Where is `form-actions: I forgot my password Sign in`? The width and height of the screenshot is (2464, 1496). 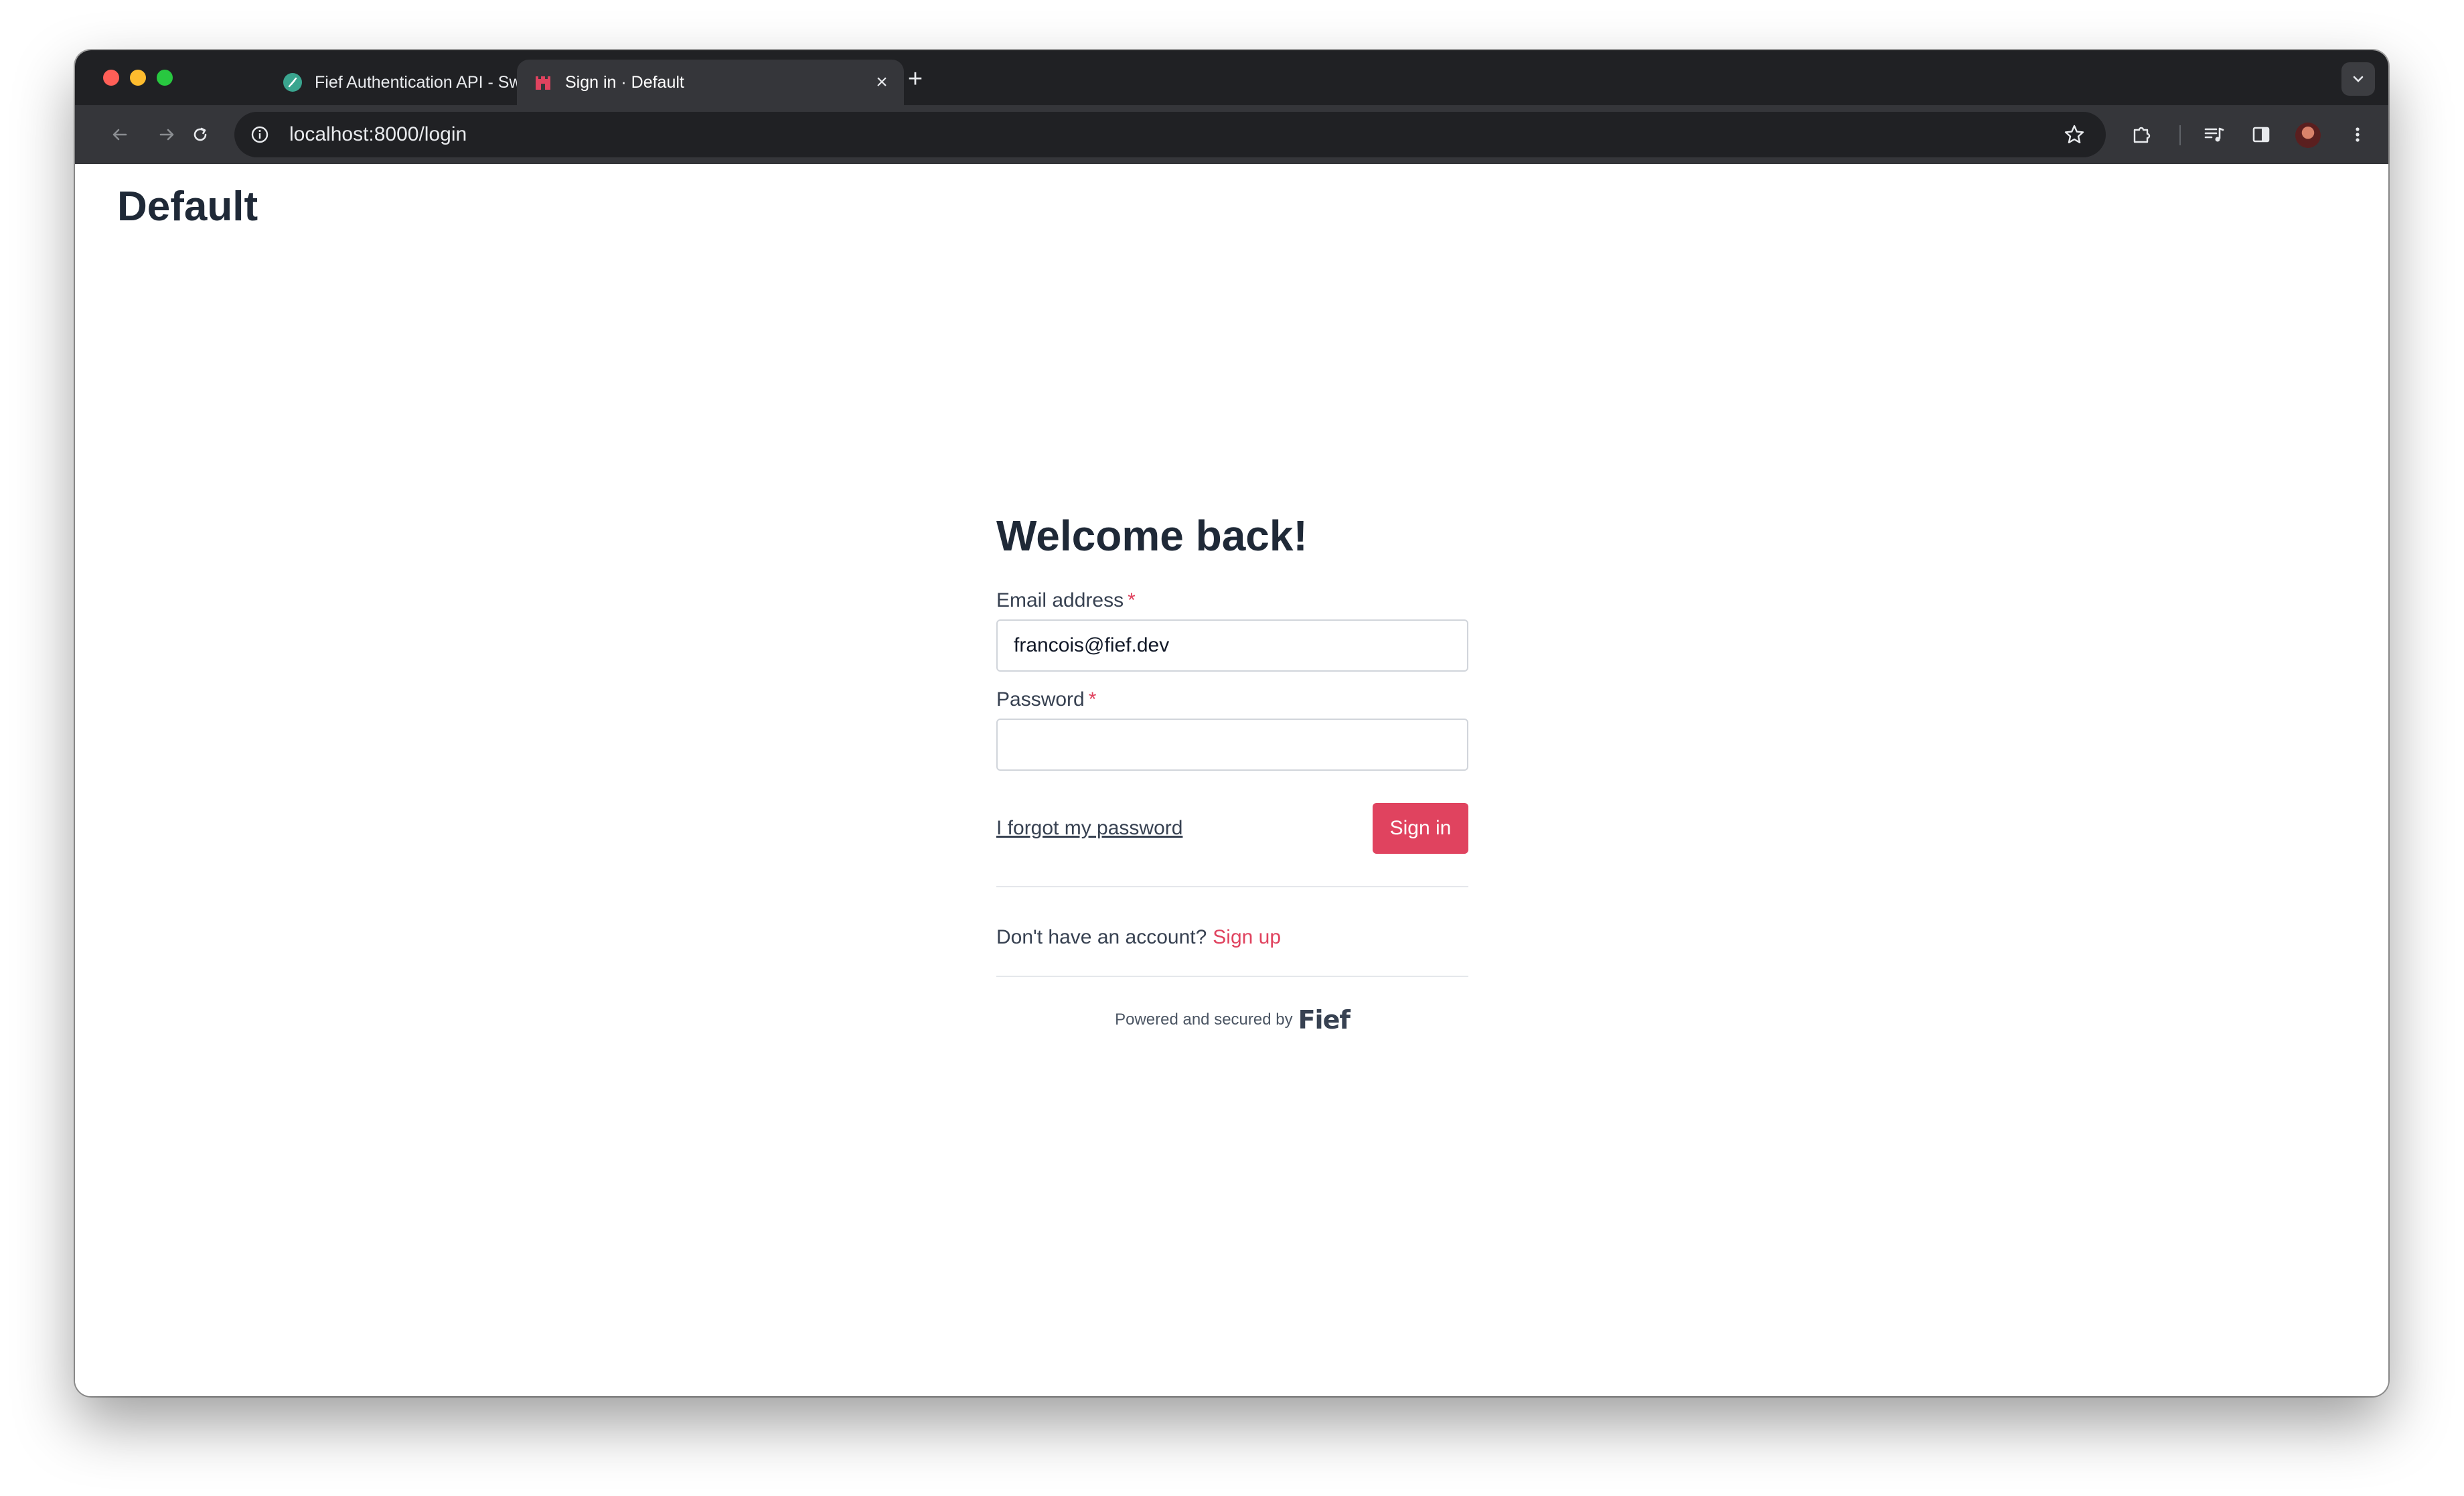
form-actions: I forgot my password Sign in is located at coordinates (1232, 829).